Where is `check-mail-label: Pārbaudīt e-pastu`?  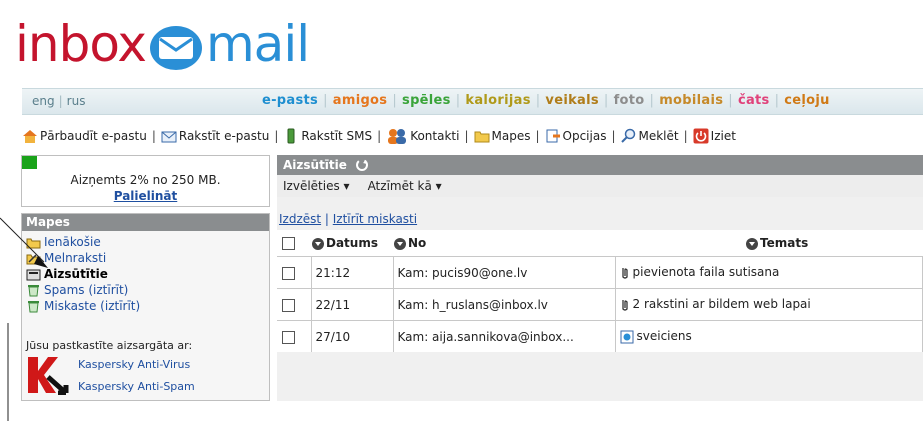
check-mail-label: Pārbaudīt e-pastu is located at coordinates (93, 136).